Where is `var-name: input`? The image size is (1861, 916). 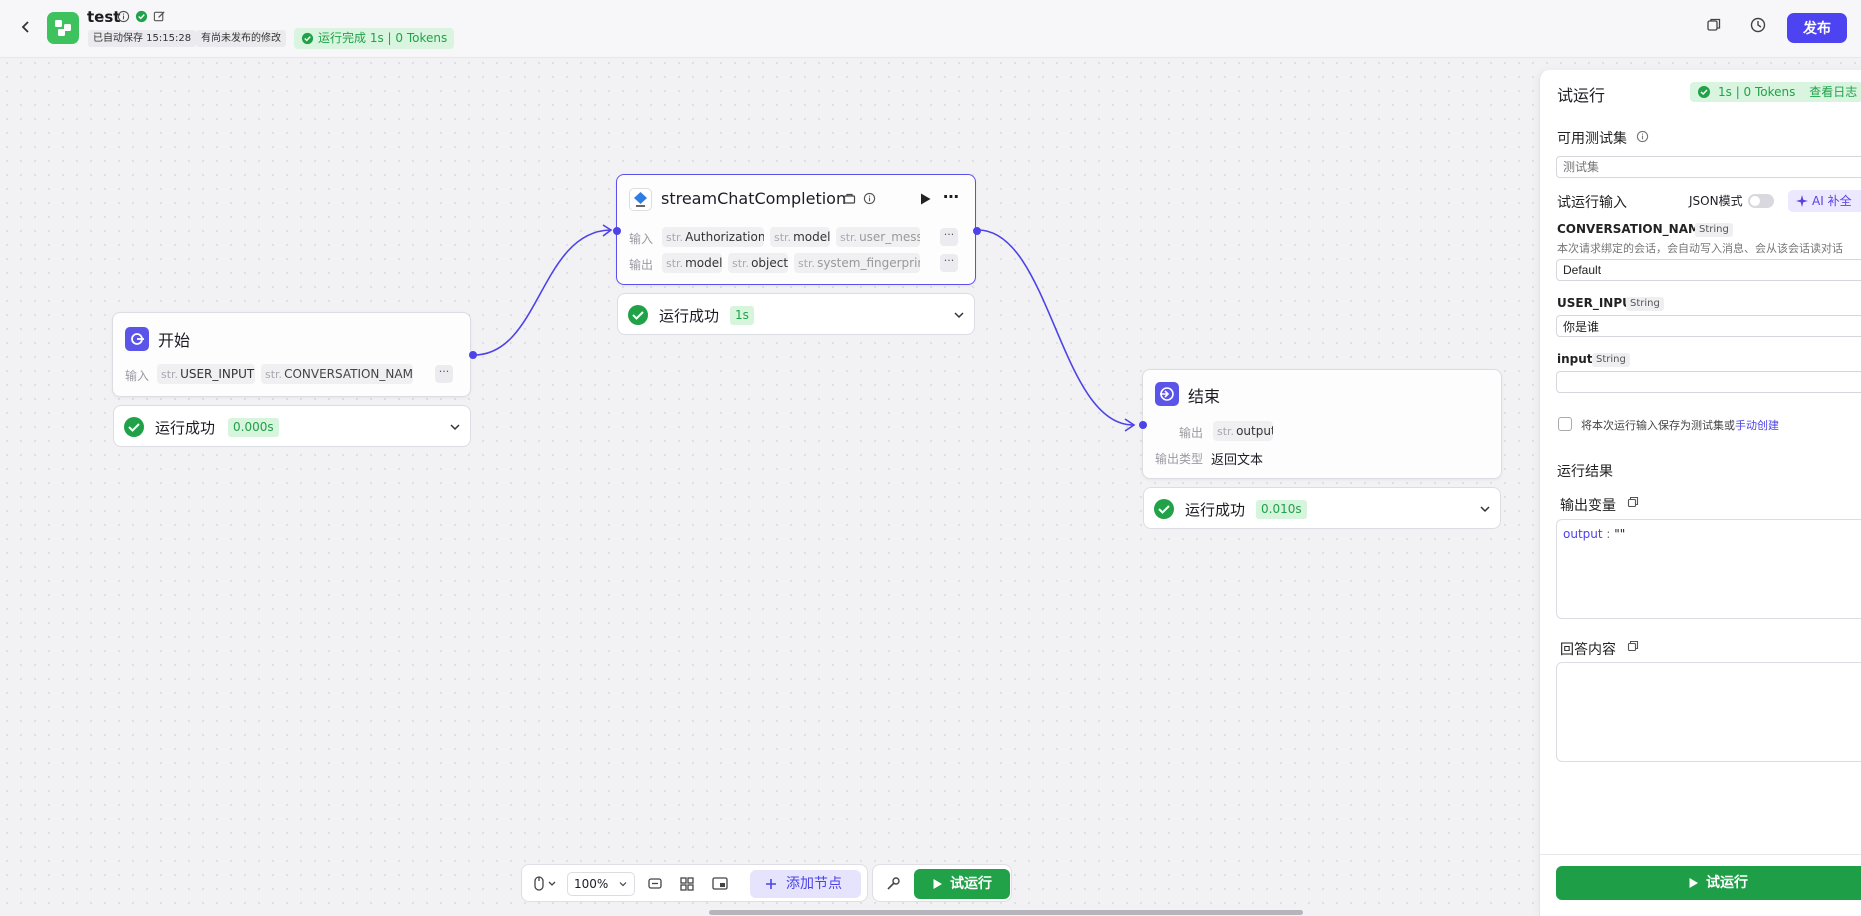
var-name: input is located at coordinates (1575, 359).